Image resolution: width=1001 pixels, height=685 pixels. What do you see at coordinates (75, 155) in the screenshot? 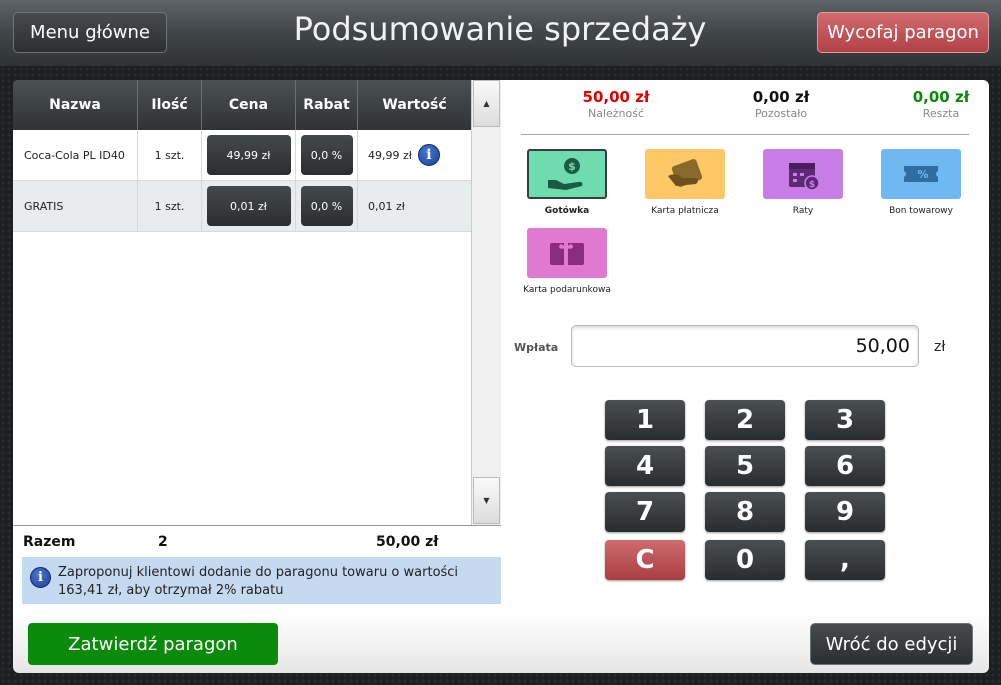
I see `item-name: Coca-Cola PL ID40` at bounding box center [75, 155].